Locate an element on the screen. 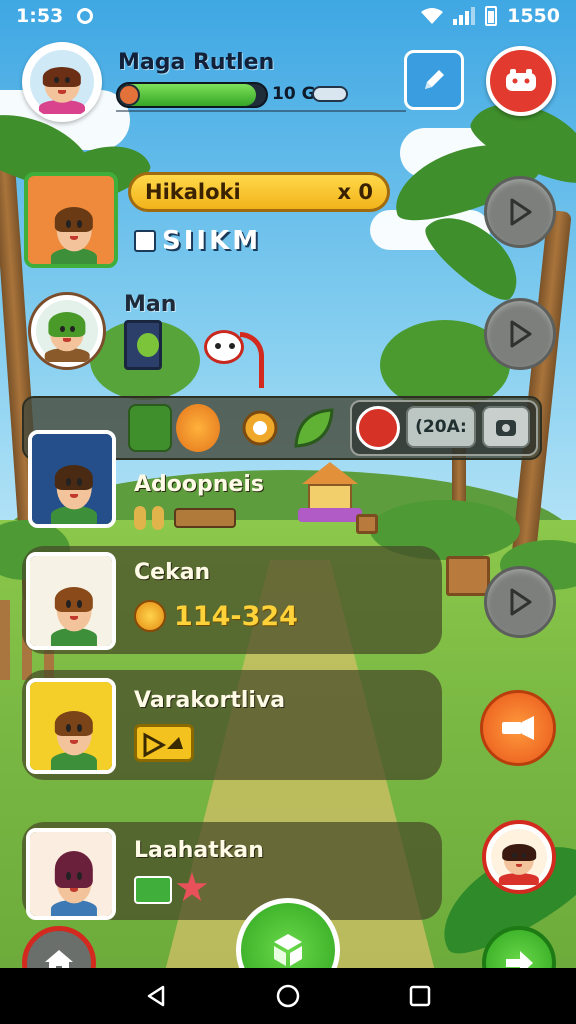  row5-action-button is located at coordinates (518, 728).